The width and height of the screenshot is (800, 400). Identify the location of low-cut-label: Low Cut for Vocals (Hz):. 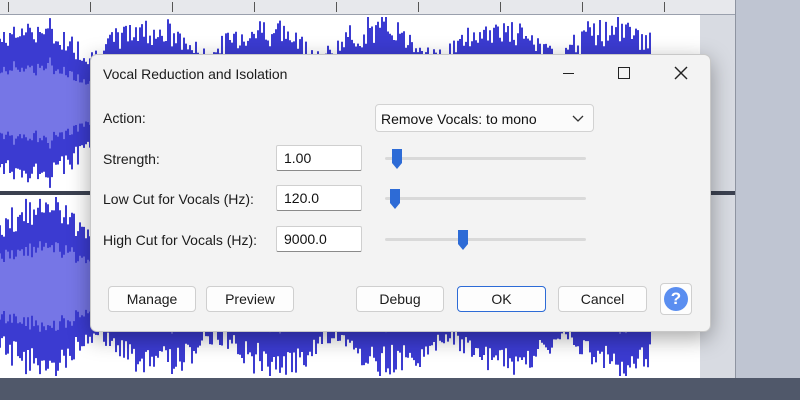
(178, 199).